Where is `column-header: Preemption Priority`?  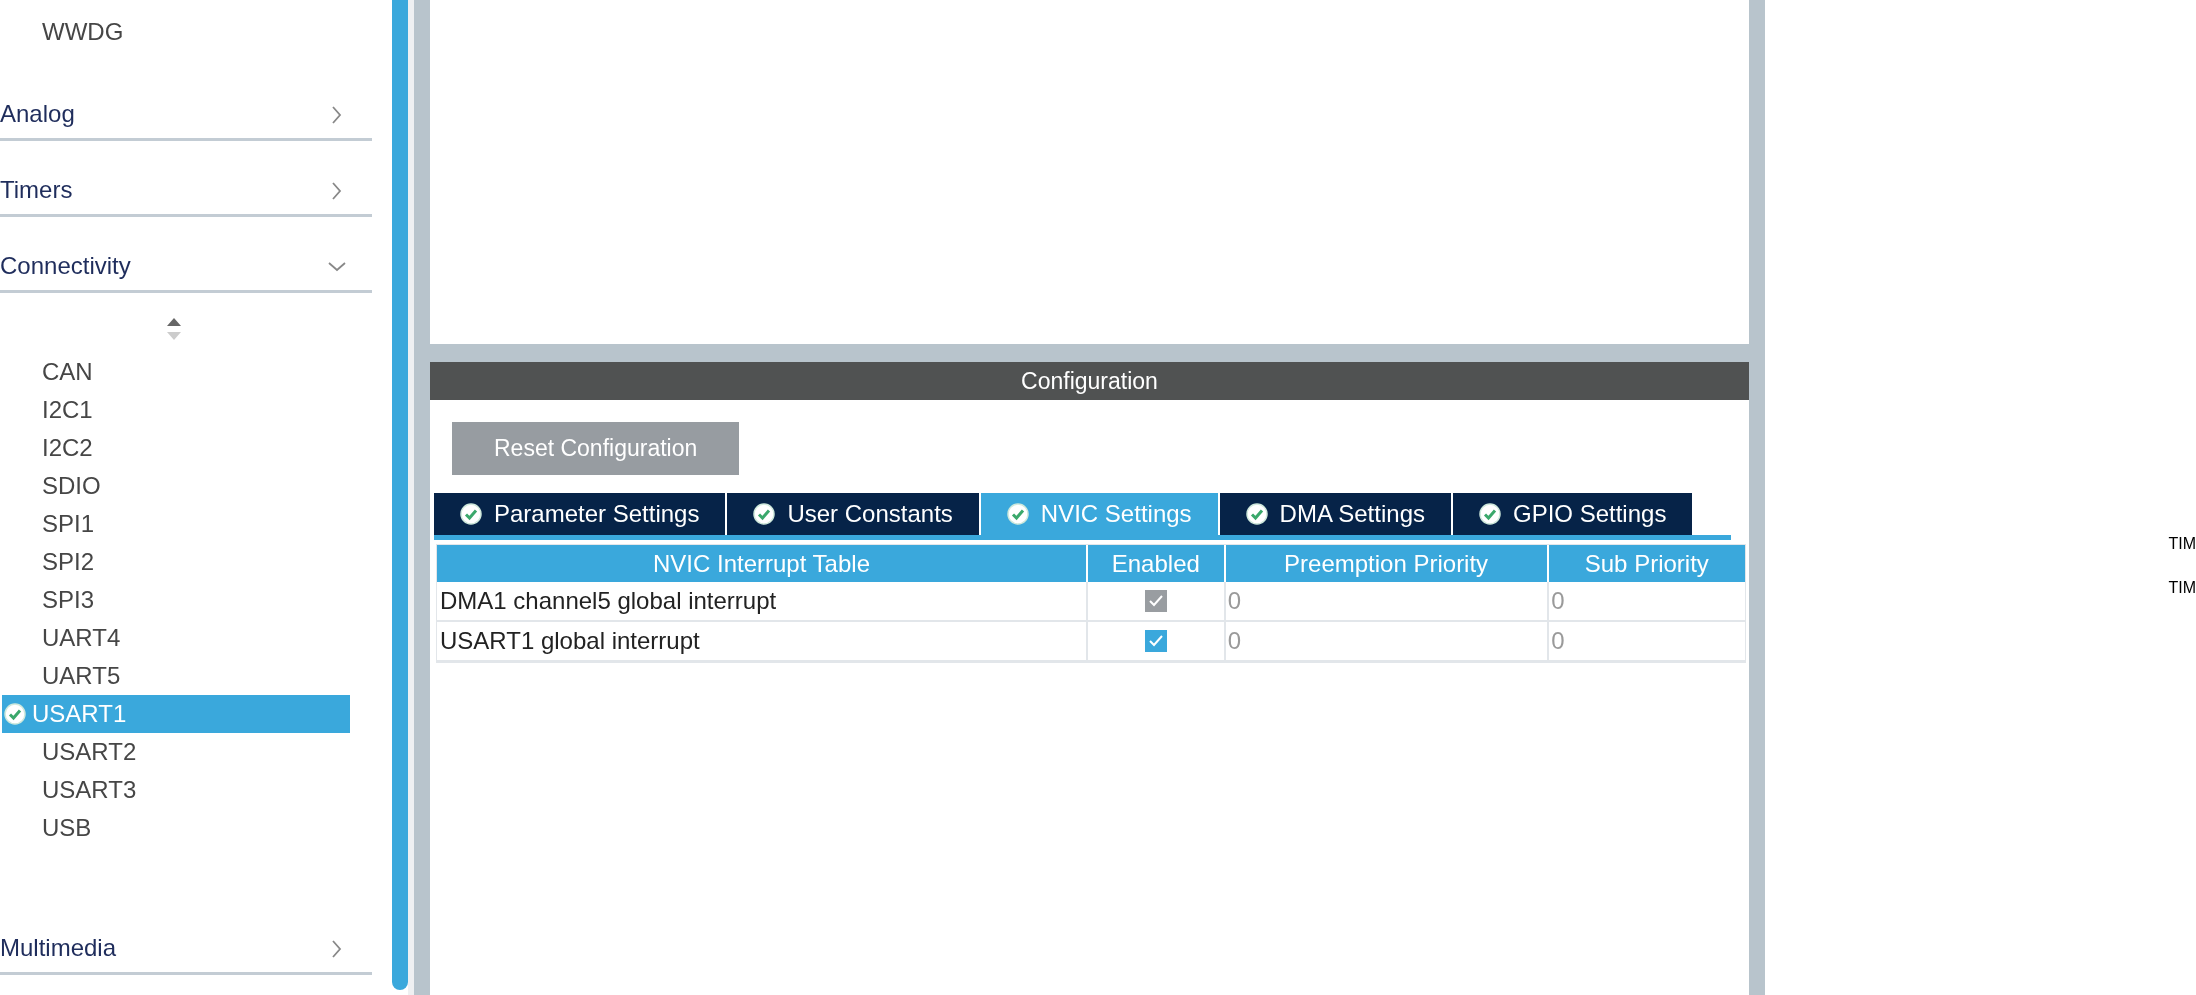
column-header: Preemption Priority is located at coordinates (1386, 563).